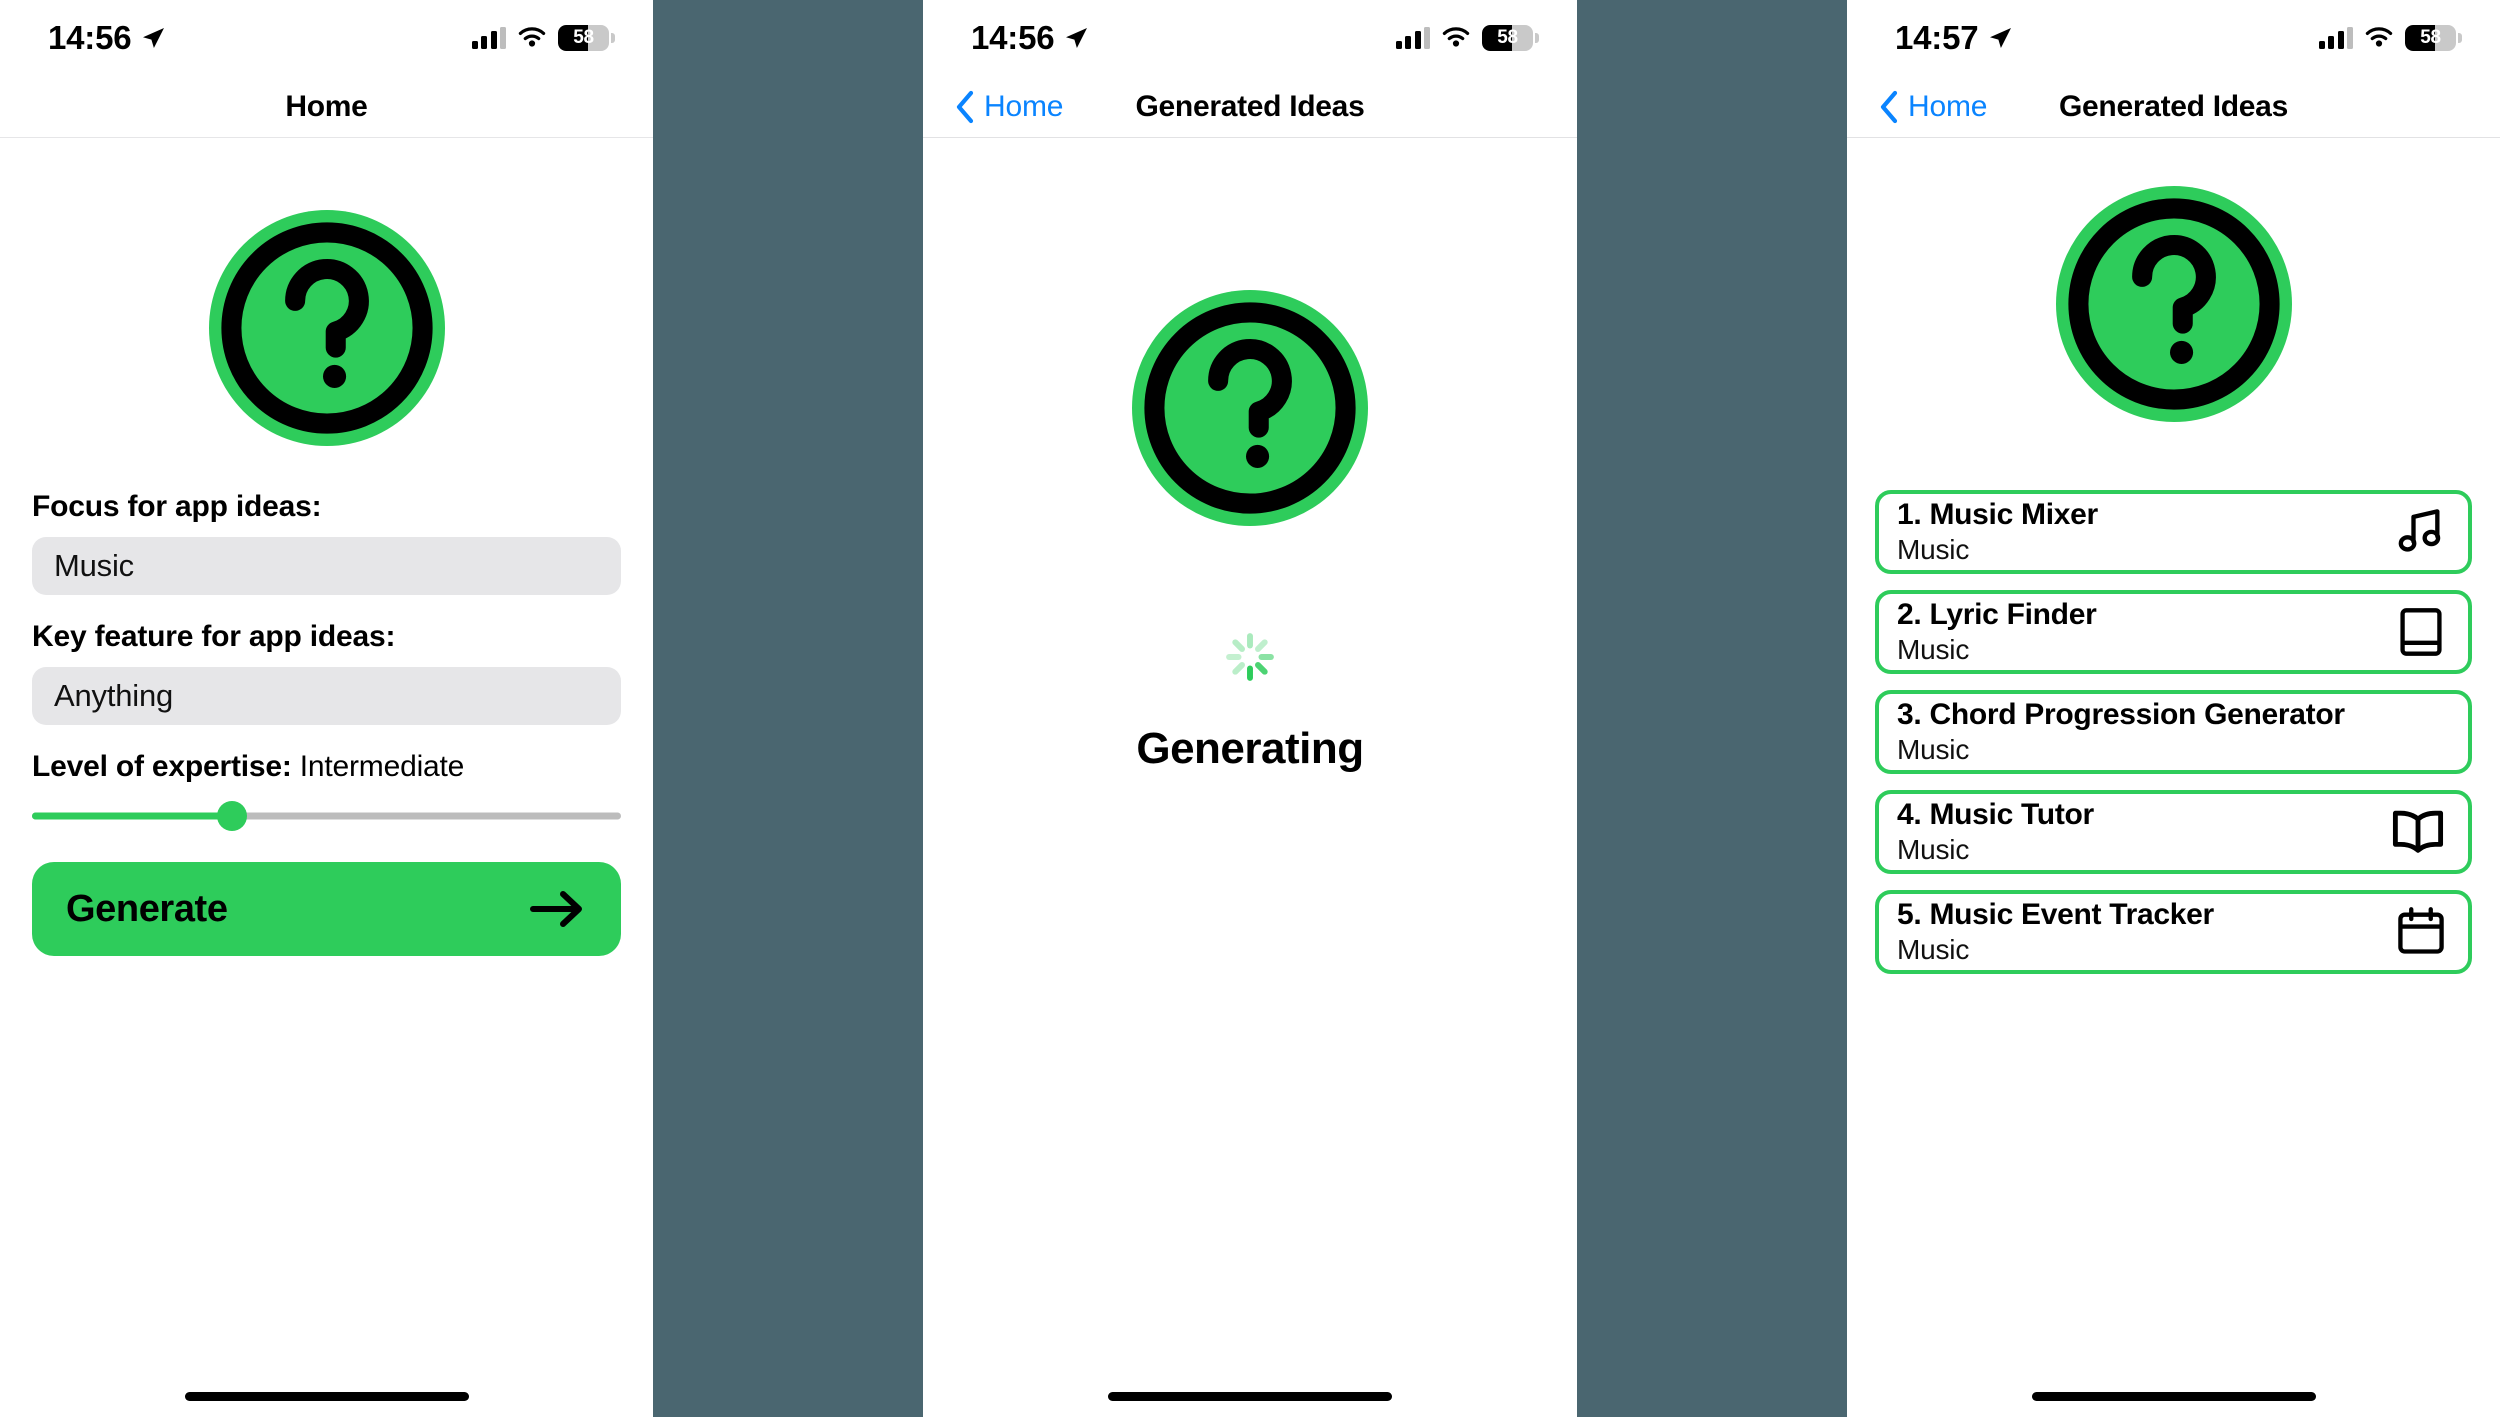 The image size is (2500, 1417). I want to click on idea-text: 4. Music Tutor Music, so click(2136, 832).